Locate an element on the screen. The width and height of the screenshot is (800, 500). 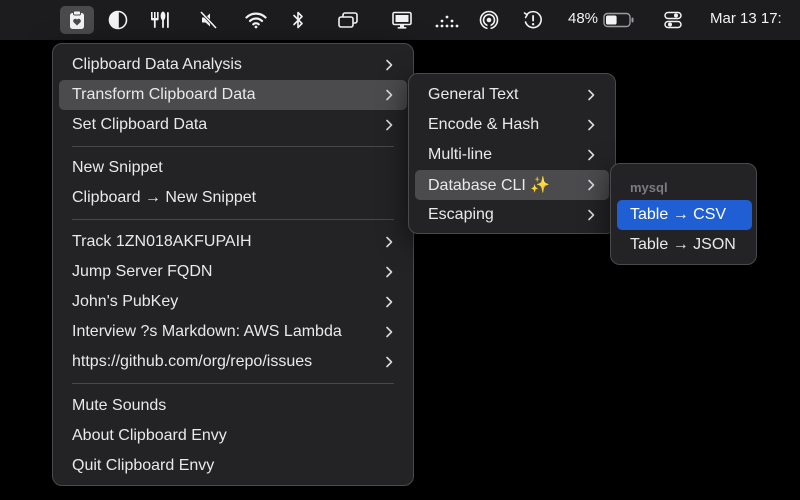
menu-item-mute-sounds: Mute Sounds is located at coordinates (233, 406).